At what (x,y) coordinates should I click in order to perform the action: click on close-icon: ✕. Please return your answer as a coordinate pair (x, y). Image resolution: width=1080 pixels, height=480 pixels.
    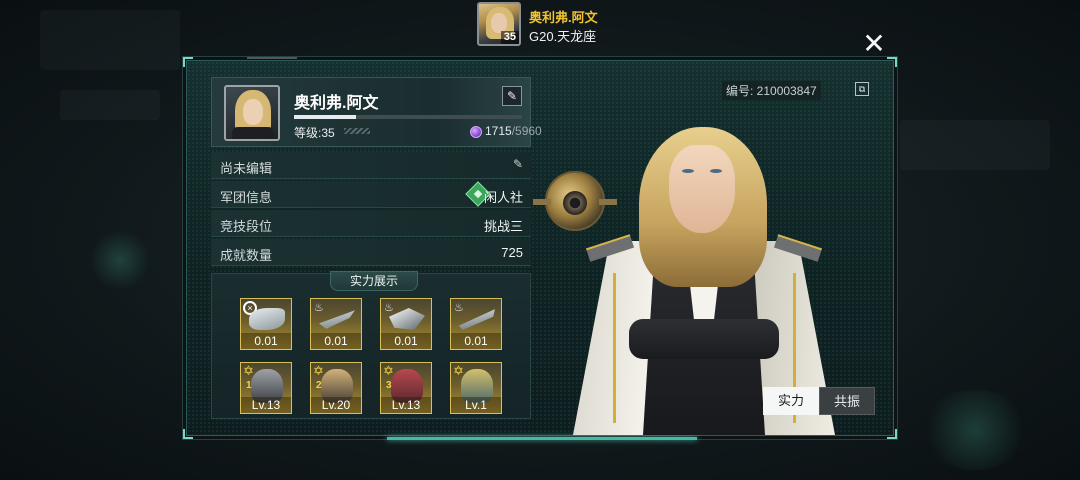
    Looking at the image, I should click on (874, 44).